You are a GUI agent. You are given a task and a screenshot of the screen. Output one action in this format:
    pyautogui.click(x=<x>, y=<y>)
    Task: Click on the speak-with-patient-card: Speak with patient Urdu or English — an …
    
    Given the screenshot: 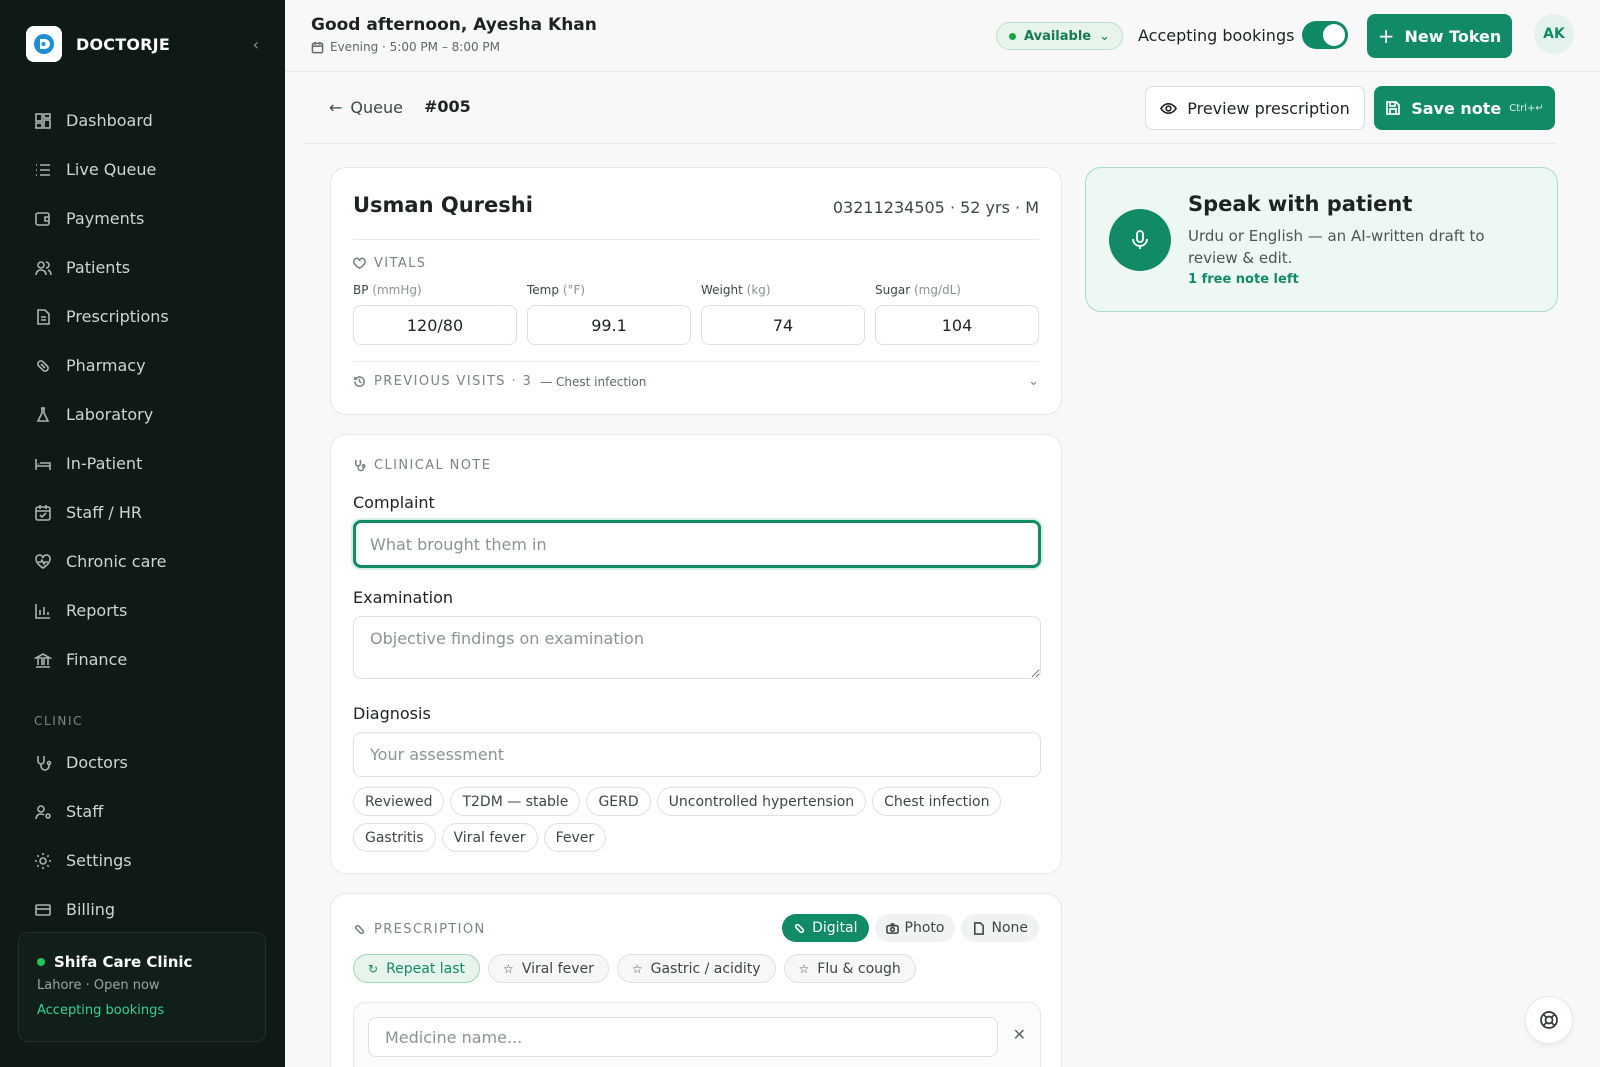 What is the action you would take?
    pyautogui.click(x=1321, y=239)
    